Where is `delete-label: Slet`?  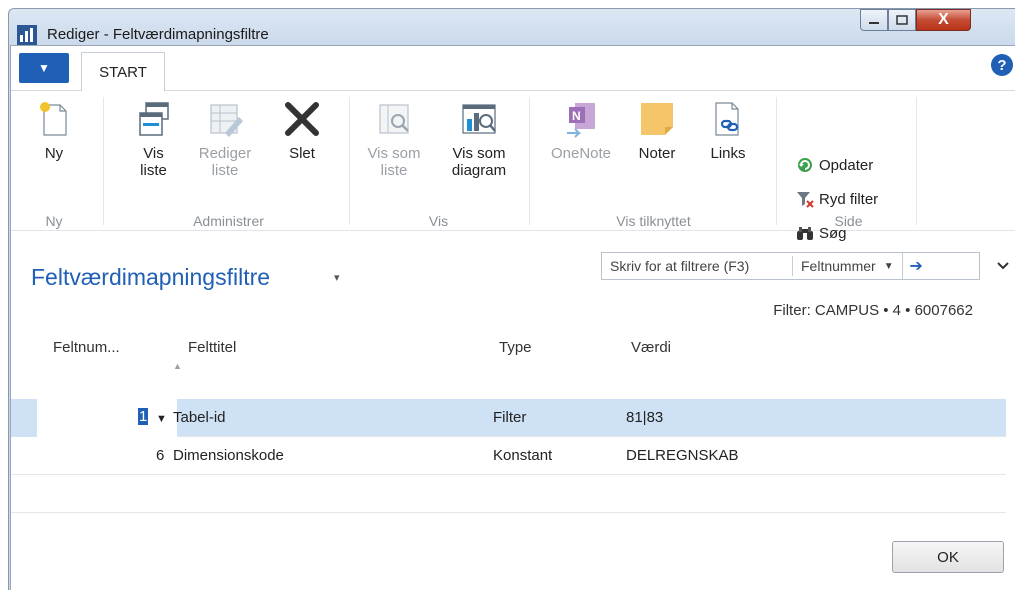
delete-label: Slet is located at coordinates (302, 153).